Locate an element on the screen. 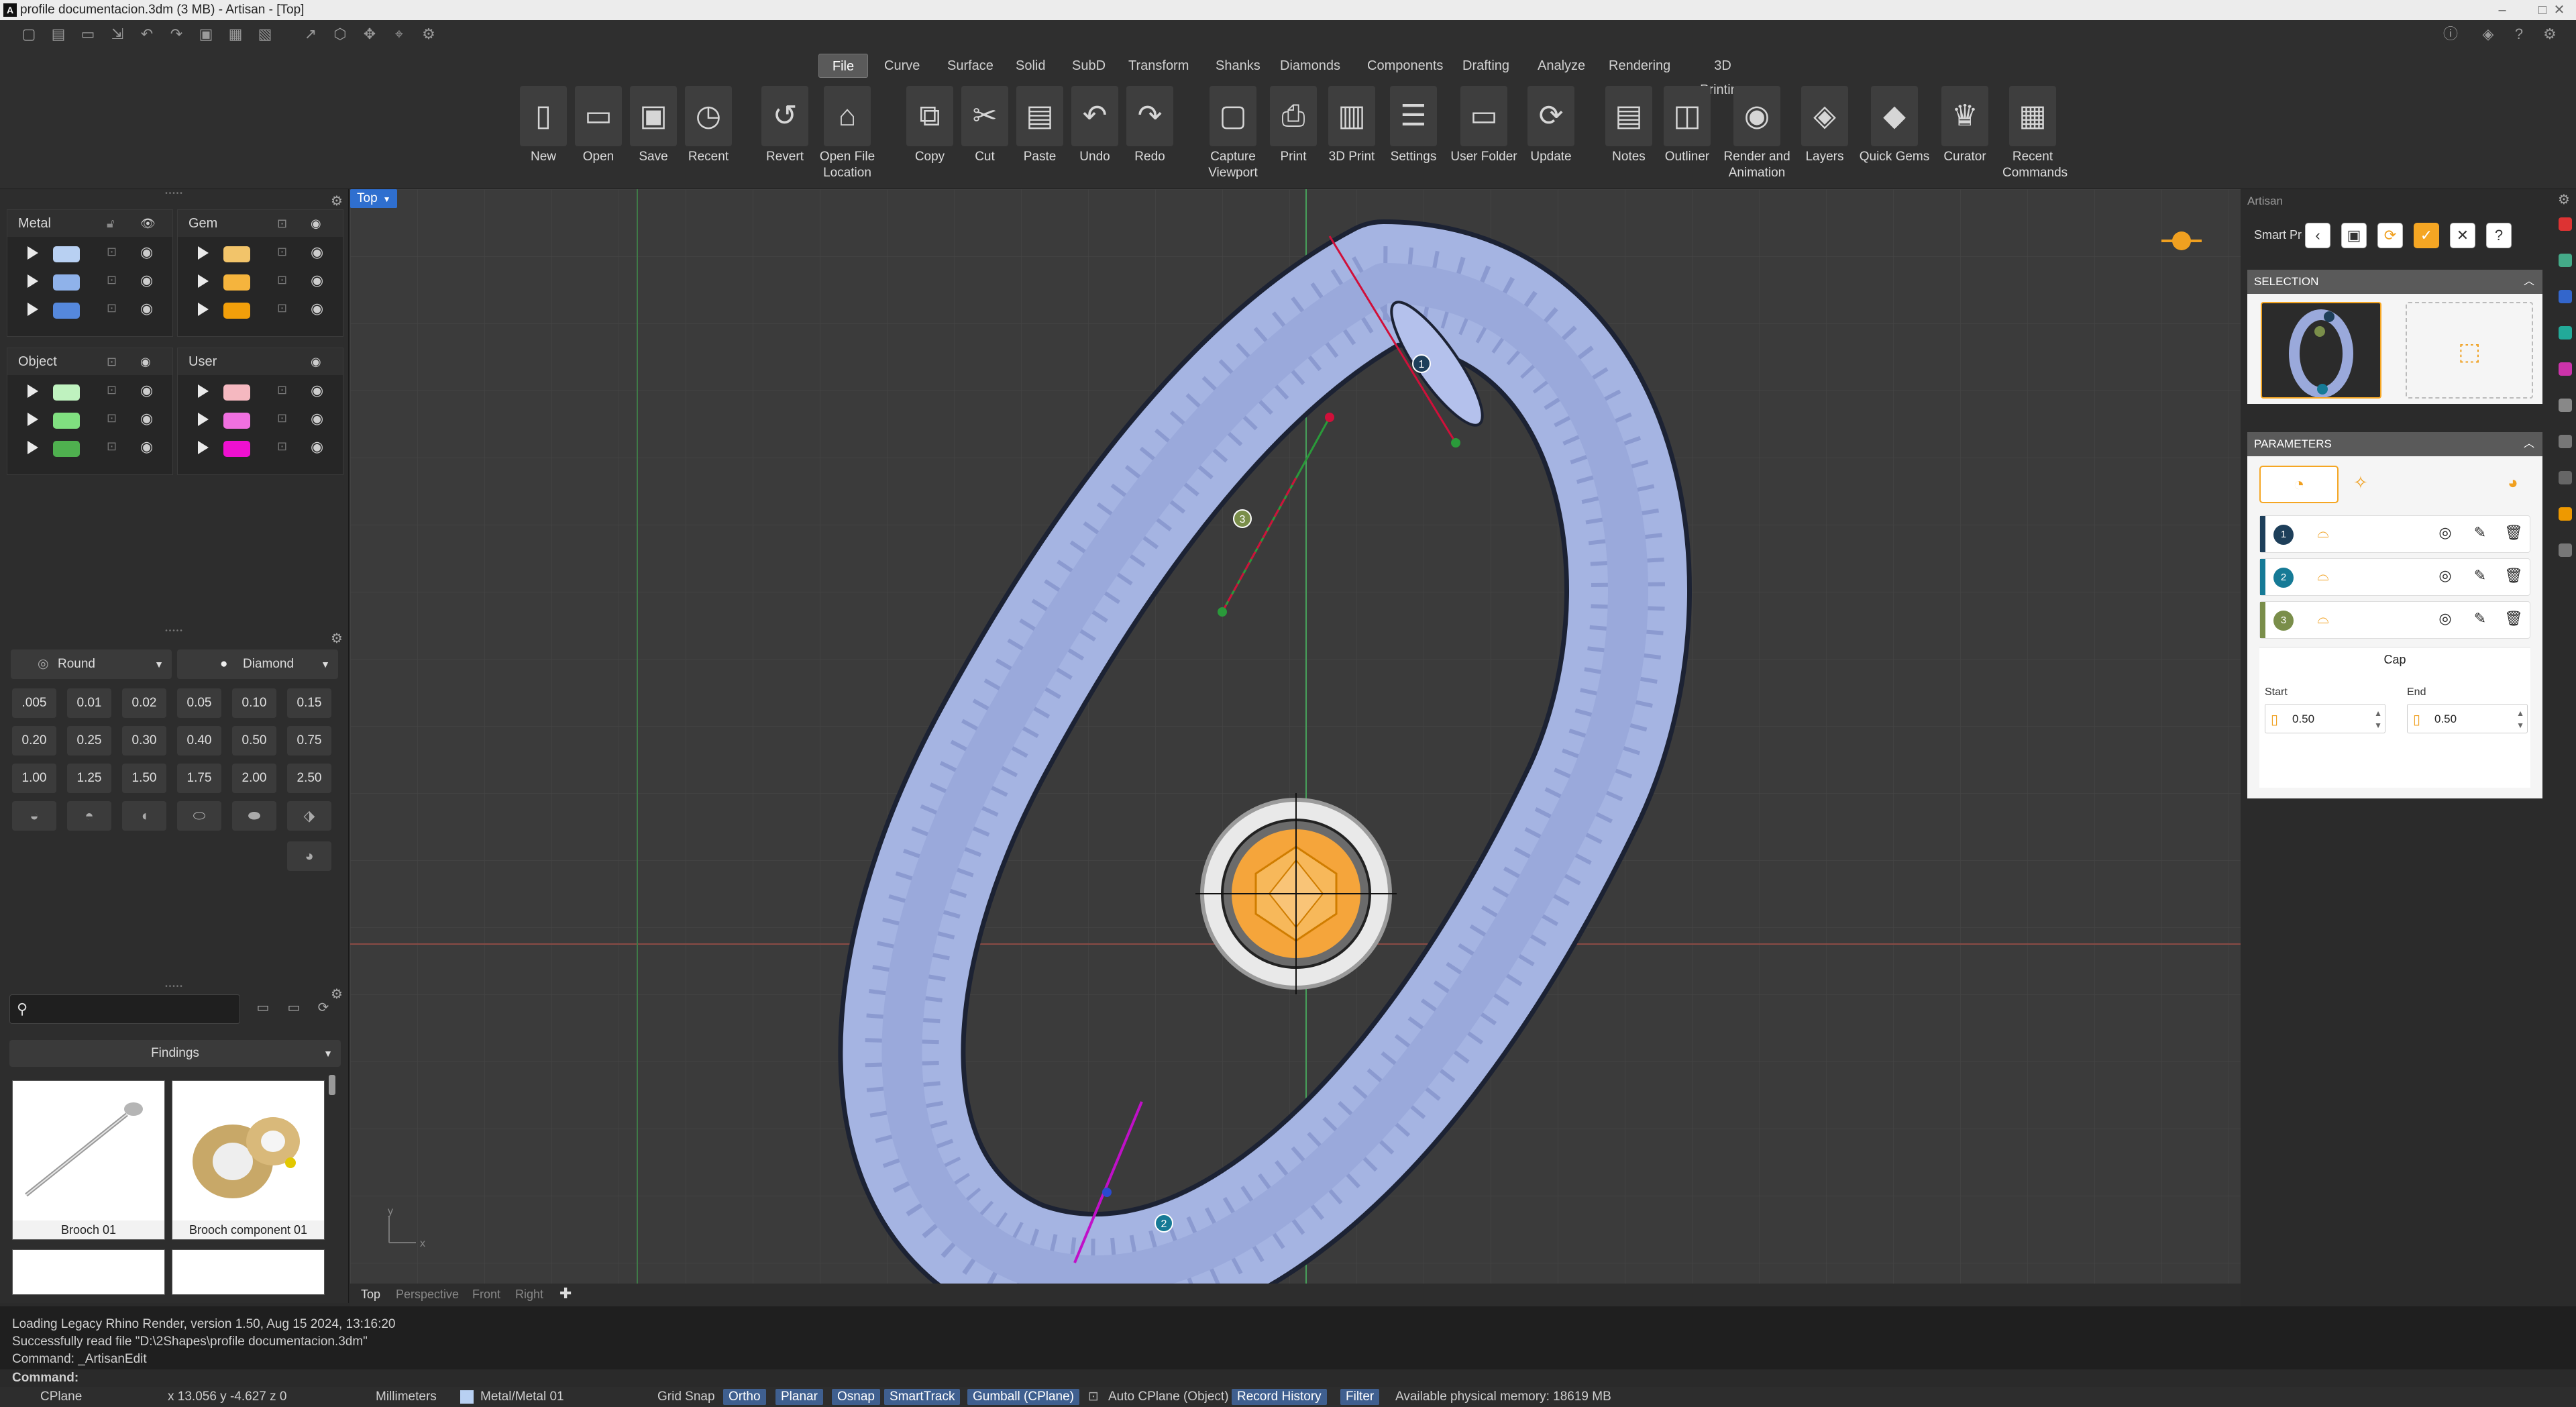 This screenshot has height=1407, width=2576. profile-row: 1 ⌓ ◎ ✎ 🗑︎ is located at coordinates (2394, 534).